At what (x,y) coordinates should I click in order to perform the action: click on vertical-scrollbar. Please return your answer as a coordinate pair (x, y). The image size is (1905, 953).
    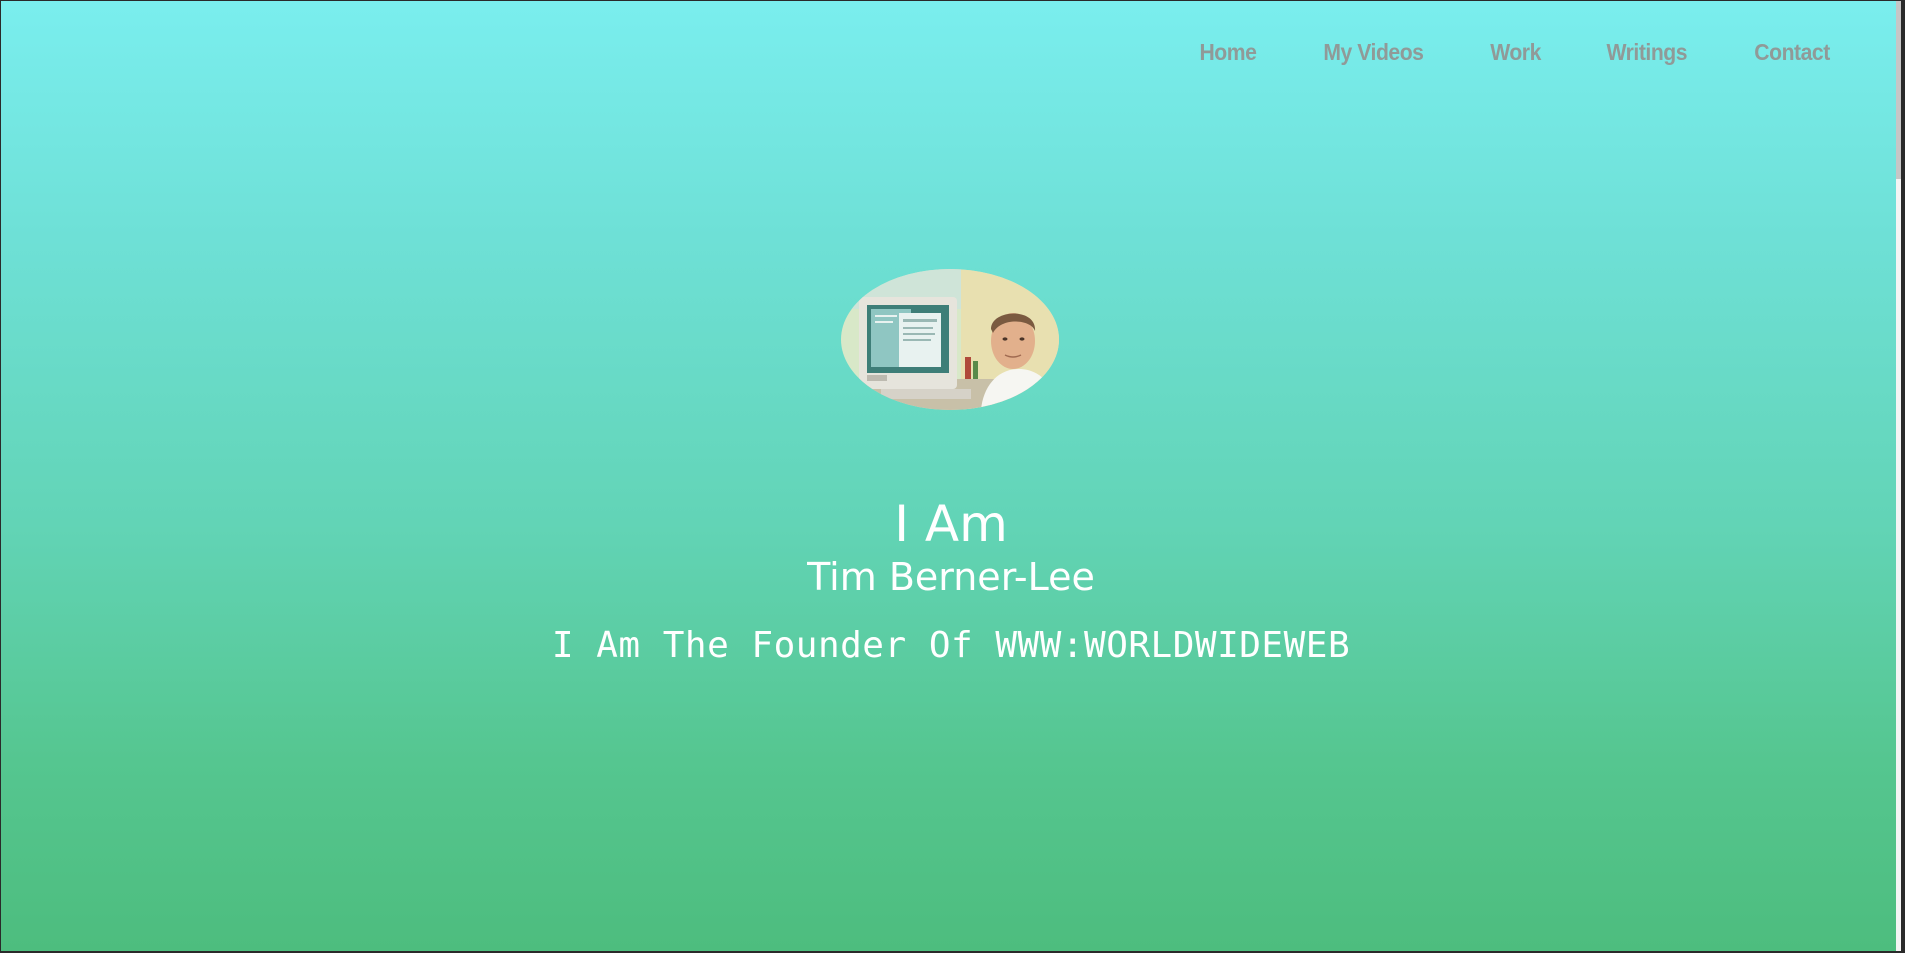
    Looking at the image, I should click on (1898, 476).